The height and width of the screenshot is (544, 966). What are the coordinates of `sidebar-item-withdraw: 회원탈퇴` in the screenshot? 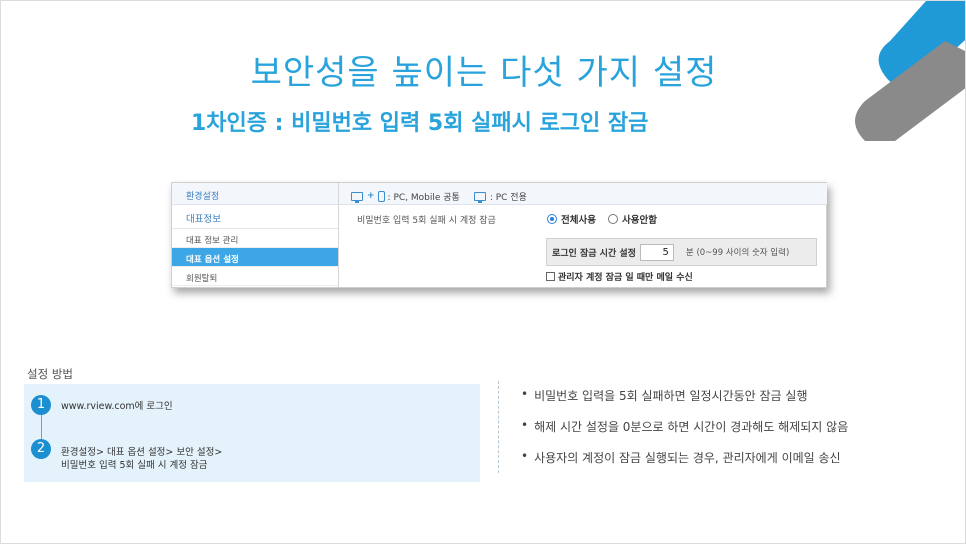 It's located at (255, 276).